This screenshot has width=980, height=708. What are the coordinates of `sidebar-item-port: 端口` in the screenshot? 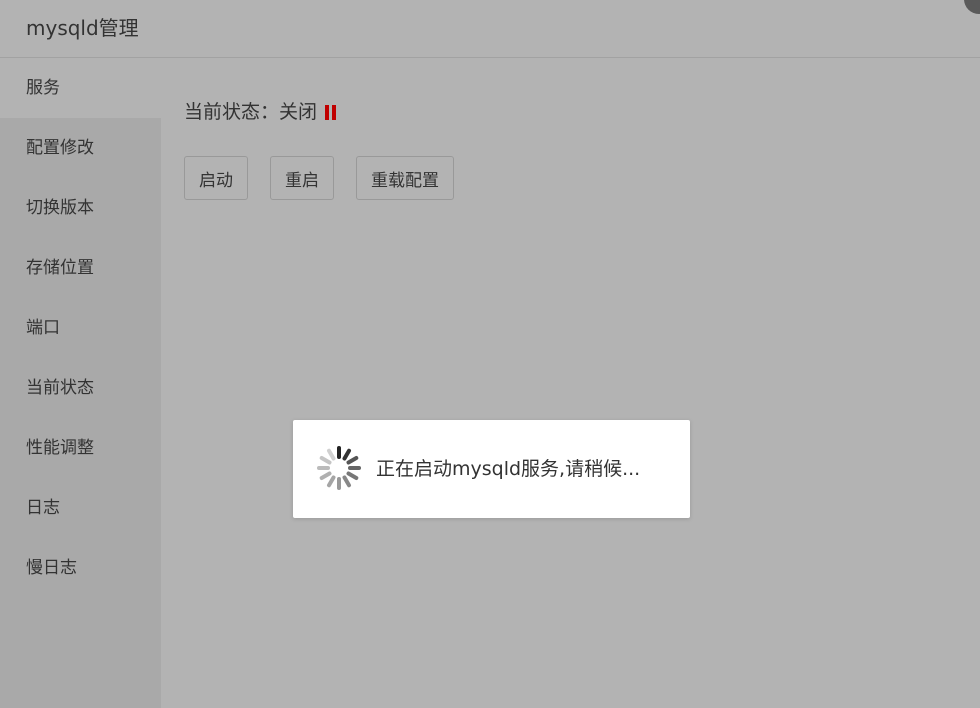 It's located at (80, 328).